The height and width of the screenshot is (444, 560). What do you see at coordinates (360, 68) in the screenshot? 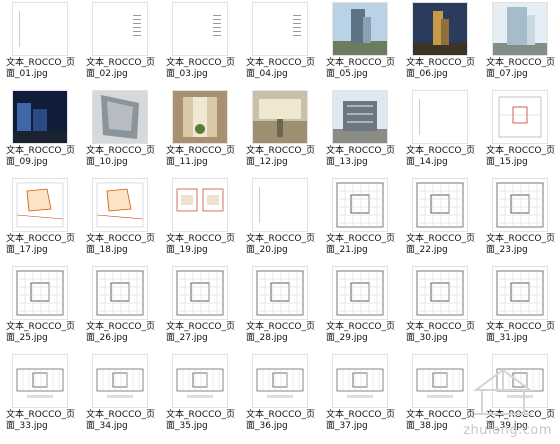
I see `file-name-label: 文本_ROCCO_页面_05.jpg` at bounding box center [360, 68].